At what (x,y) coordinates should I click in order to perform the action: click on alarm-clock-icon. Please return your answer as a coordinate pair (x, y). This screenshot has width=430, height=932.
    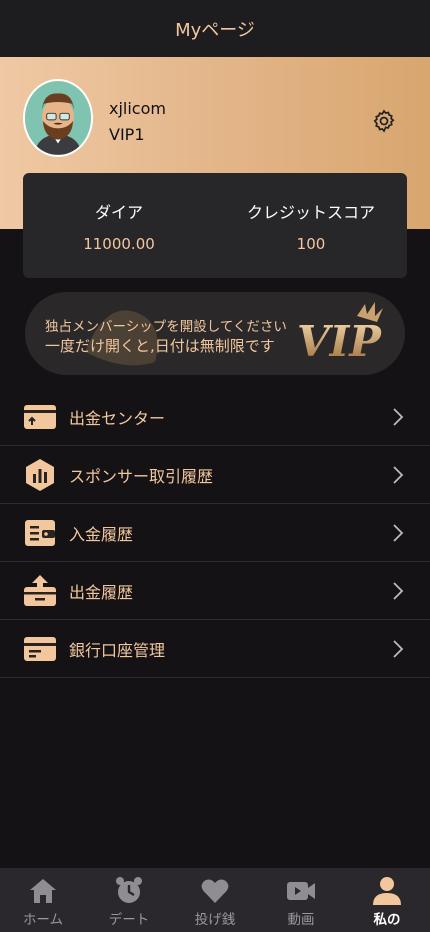
    Looking at the image, I should click on (129, 890).